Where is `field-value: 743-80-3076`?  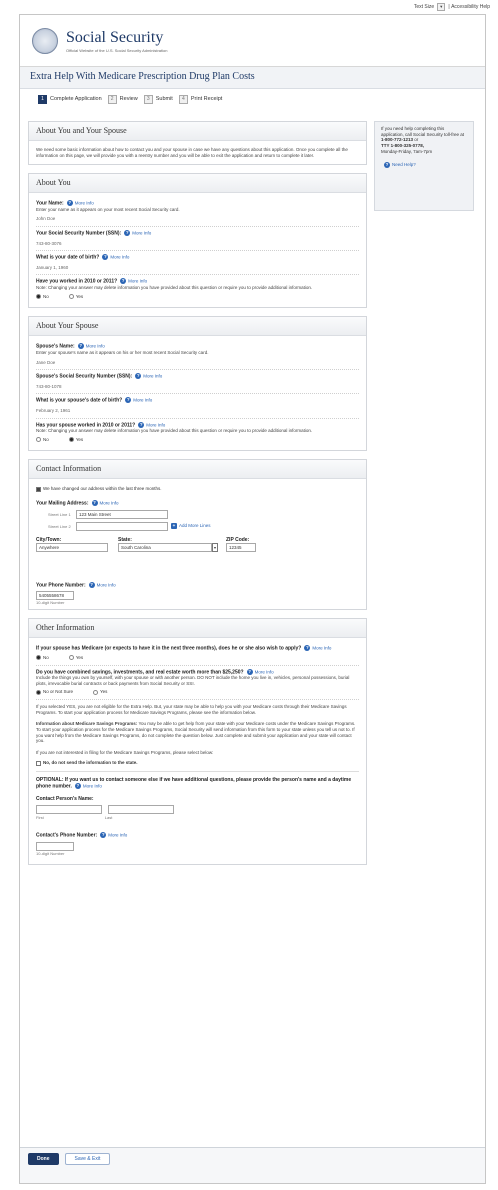
field-value: 743-80-3076 is located at coordinates (49, 243).